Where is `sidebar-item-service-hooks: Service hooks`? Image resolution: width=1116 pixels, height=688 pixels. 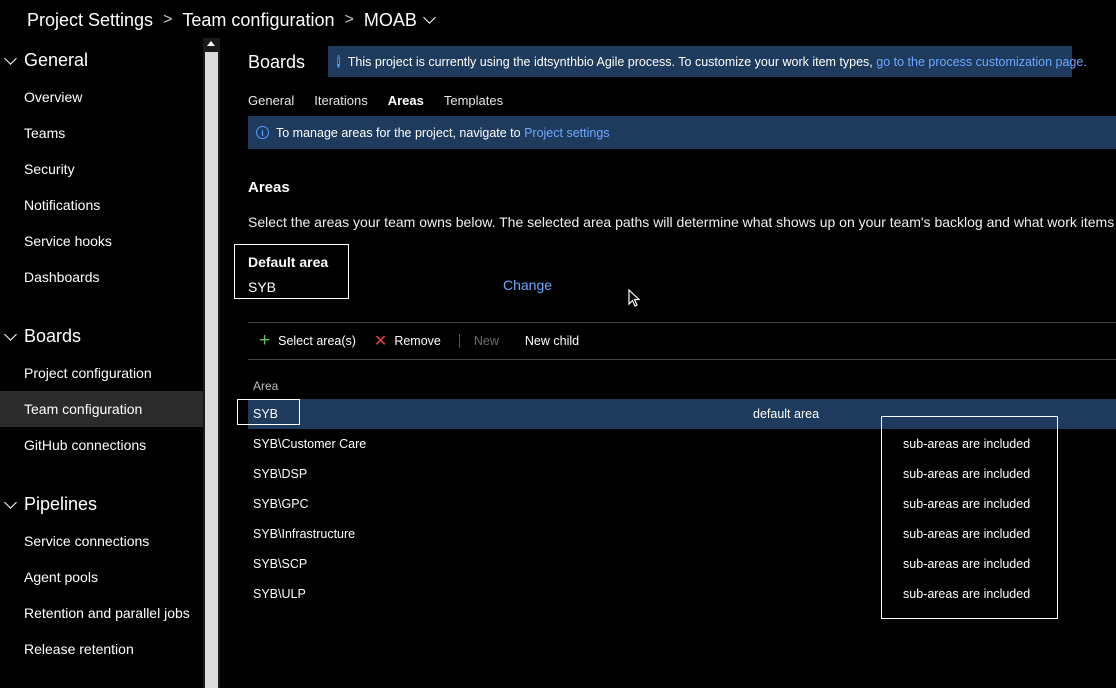
sidebar-item-service-hooks: Service hooks is located at coordinates (101, 241).